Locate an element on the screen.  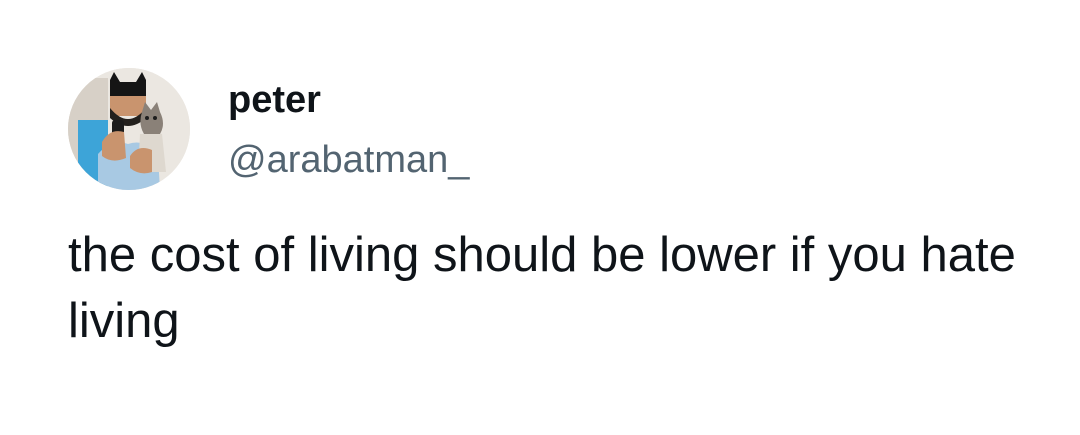
avatar-photo is located at coordinates (129, 129).